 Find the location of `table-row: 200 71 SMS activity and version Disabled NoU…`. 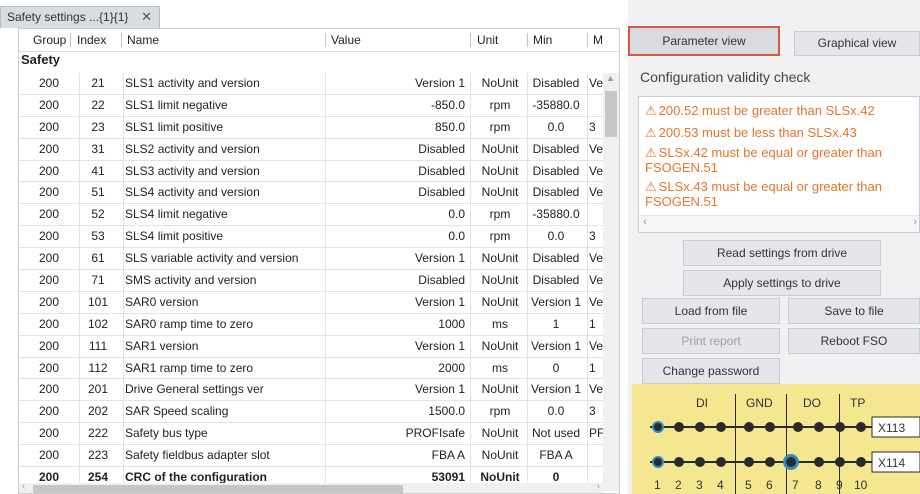

table-row: 200 71 SMS activity and version Disabled NoU… is located at coordinates (311, 281).